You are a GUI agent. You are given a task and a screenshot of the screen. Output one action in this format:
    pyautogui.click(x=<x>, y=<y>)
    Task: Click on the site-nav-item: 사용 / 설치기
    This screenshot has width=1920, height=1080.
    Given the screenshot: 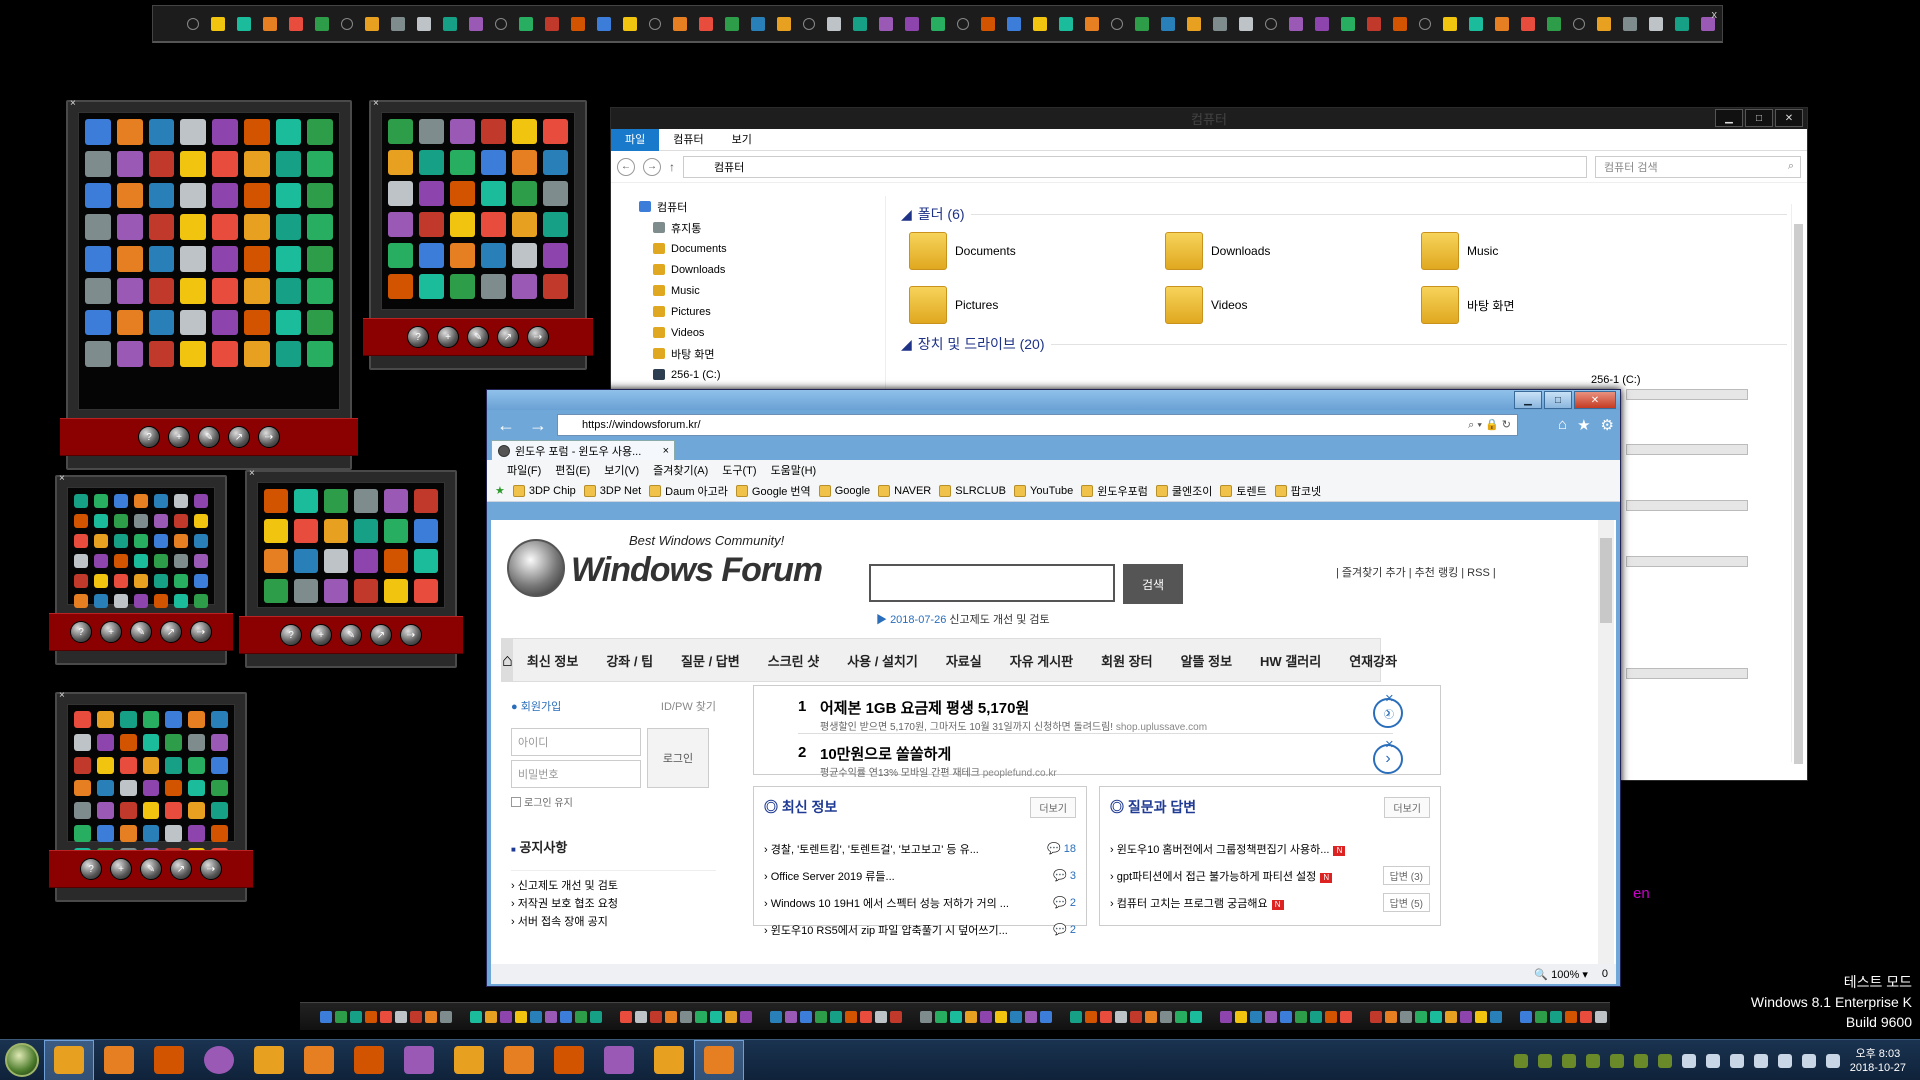 What is the action you would take?
    pyautogui.click(x=882, y=660)
    